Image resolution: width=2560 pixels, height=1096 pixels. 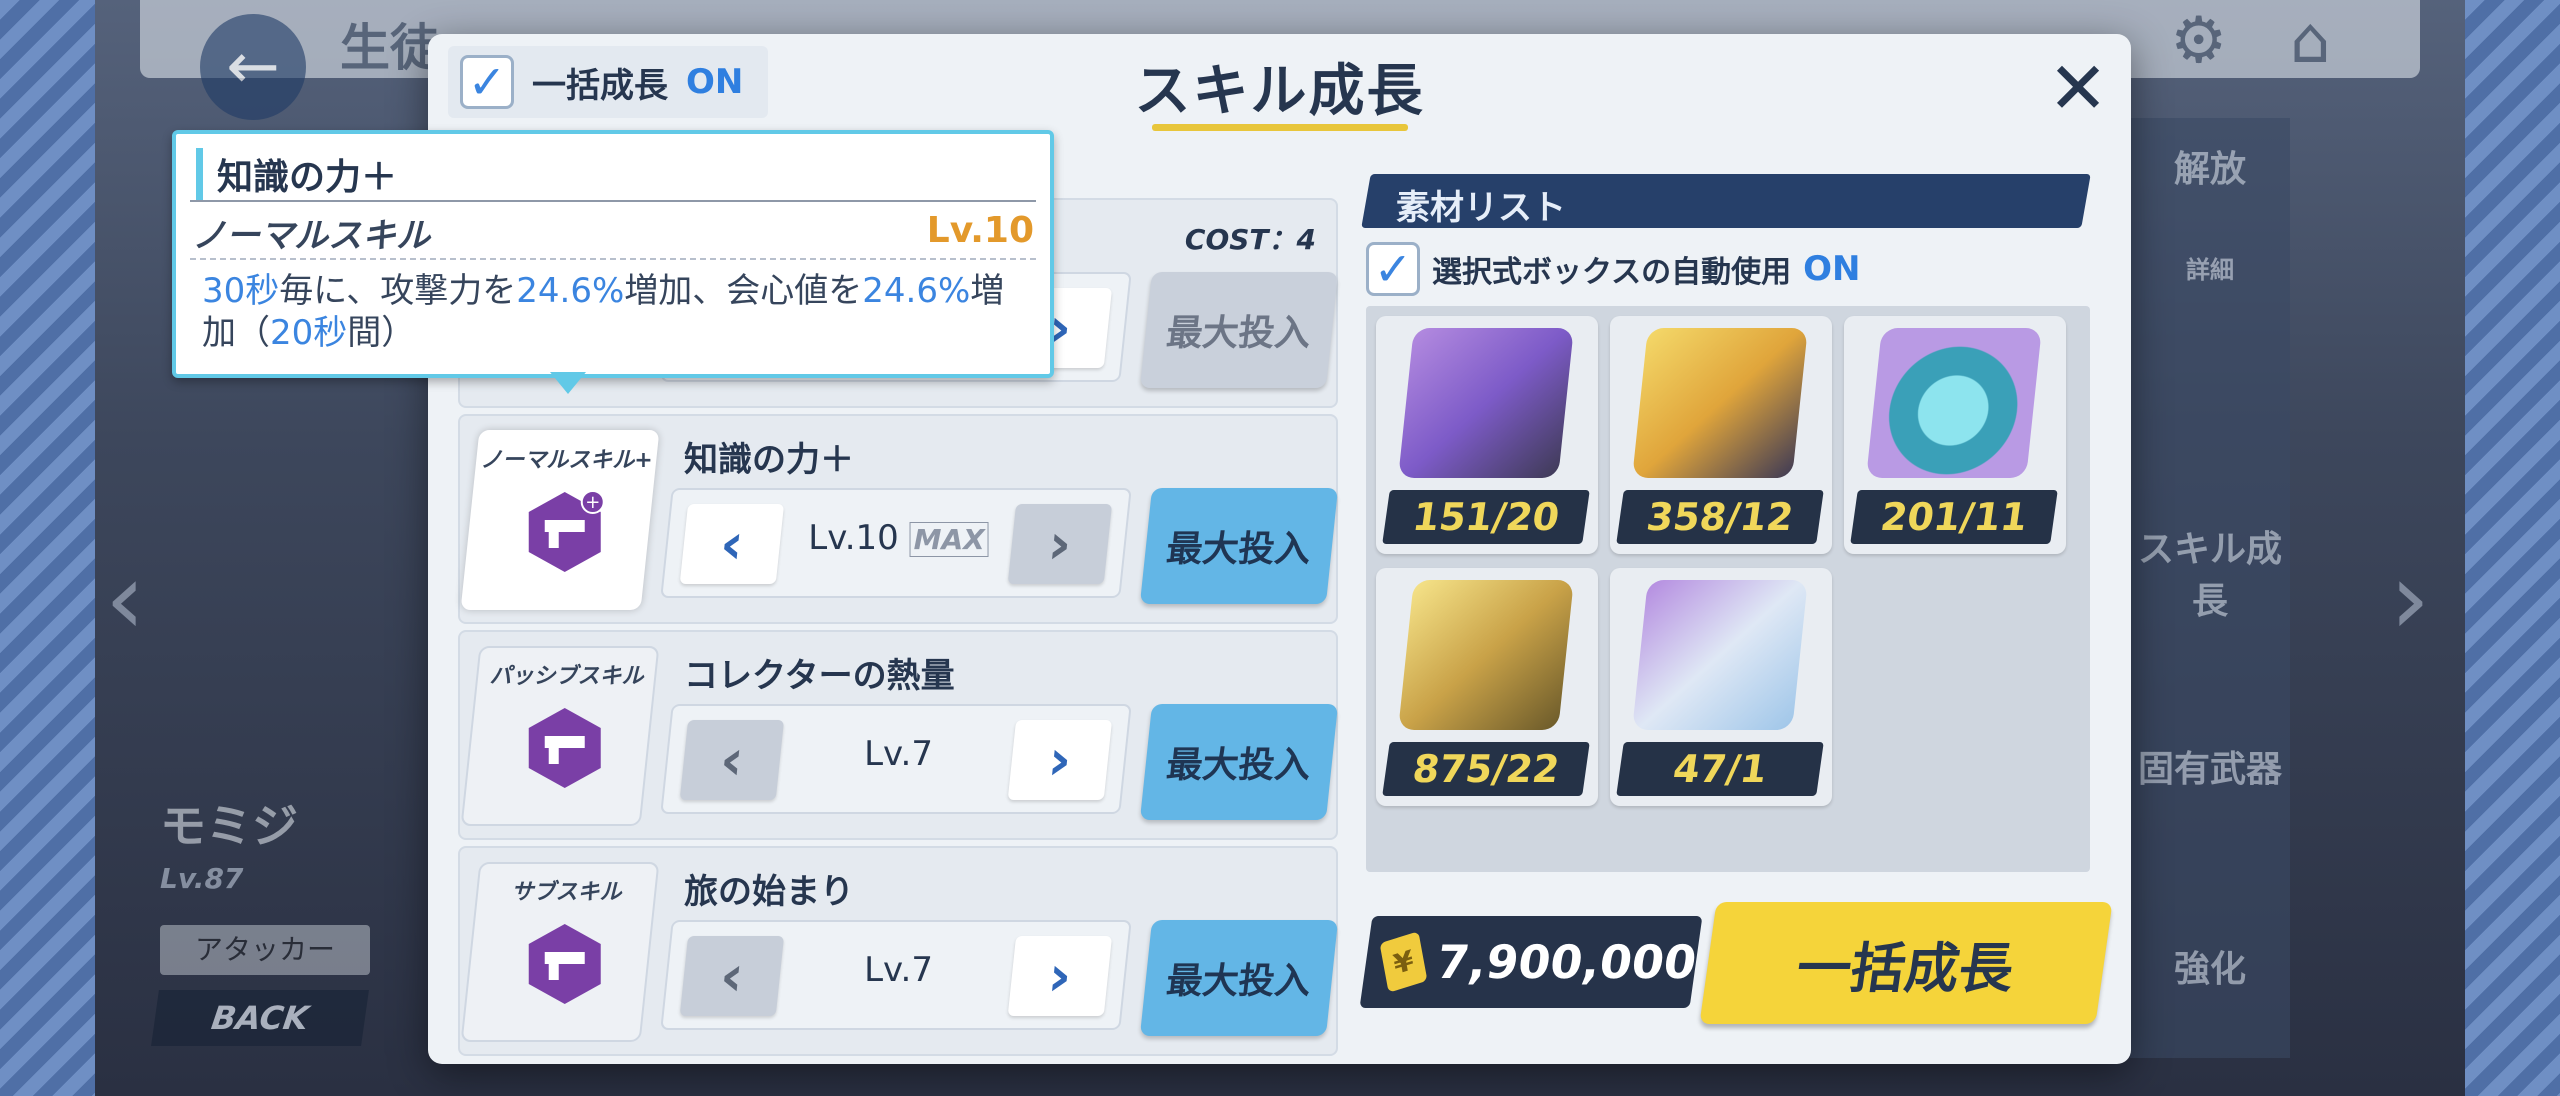 I want to click on tooltip-description: 30秒毎に、攻撃力を24.6%増加、会心値を24.6%増加（20秒間）, so click(x=612, y=312).